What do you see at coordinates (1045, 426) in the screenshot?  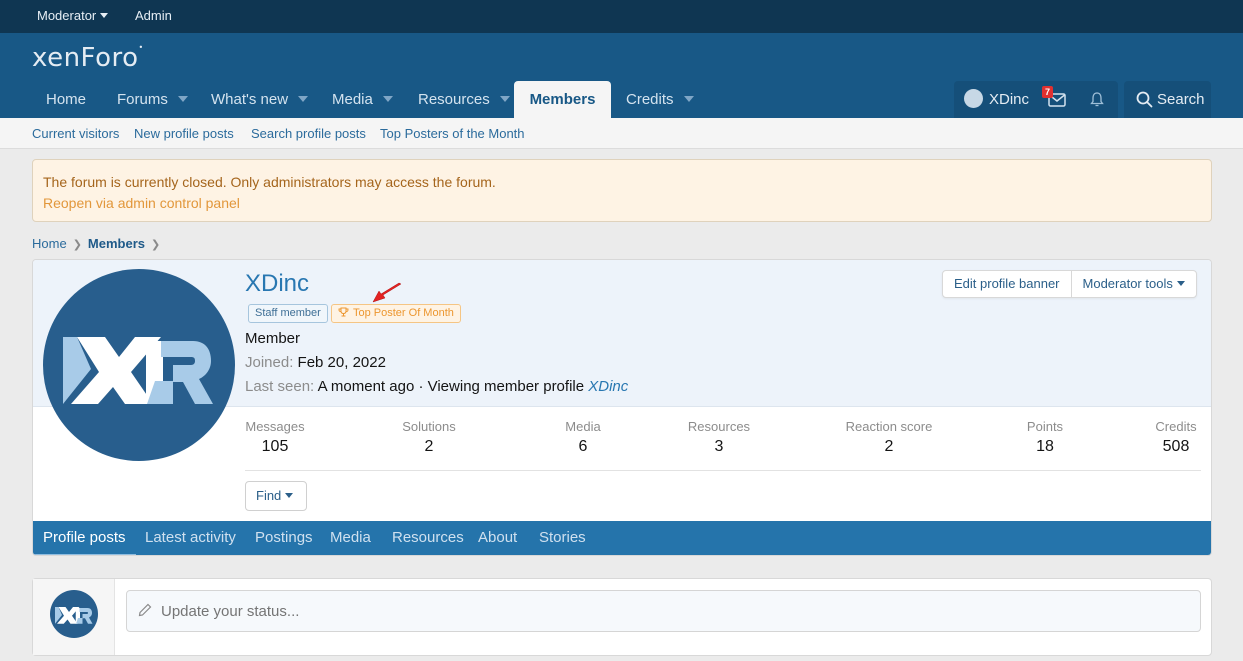 I see `stat-label: Points` at bounding box center [1045, 426].